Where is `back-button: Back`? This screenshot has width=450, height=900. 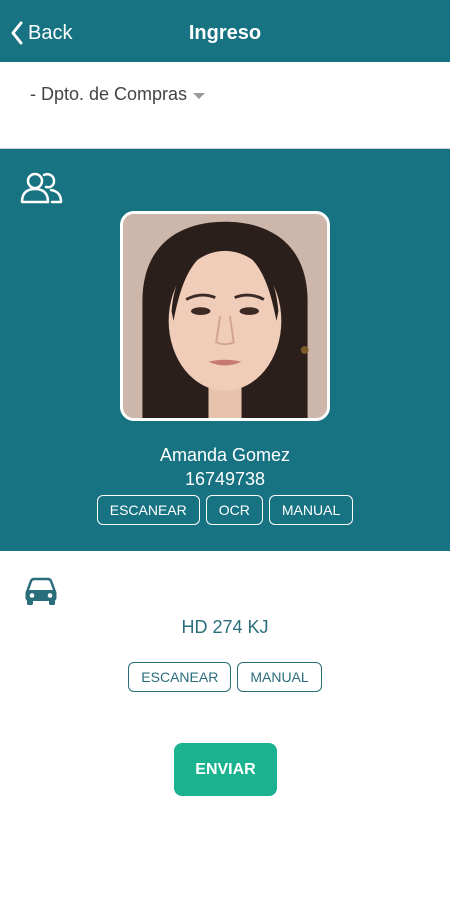
back-button: Back is located at coordinates (41, 33).